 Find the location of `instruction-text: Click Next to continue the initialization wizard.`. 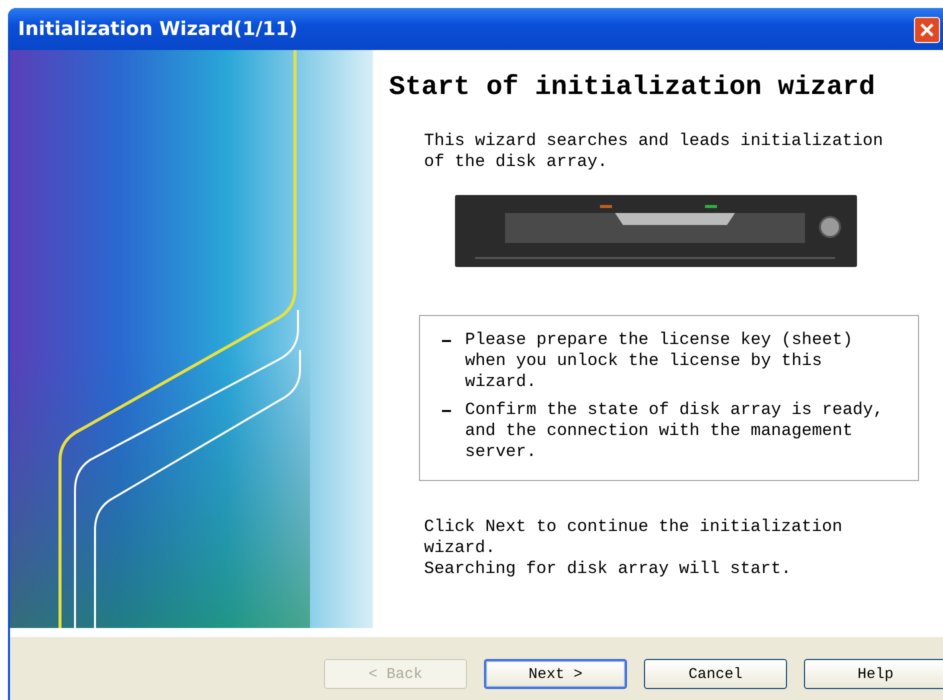

instruction-text: Click Next to continue the initialization wizard. is located at coordinates (634, 537).